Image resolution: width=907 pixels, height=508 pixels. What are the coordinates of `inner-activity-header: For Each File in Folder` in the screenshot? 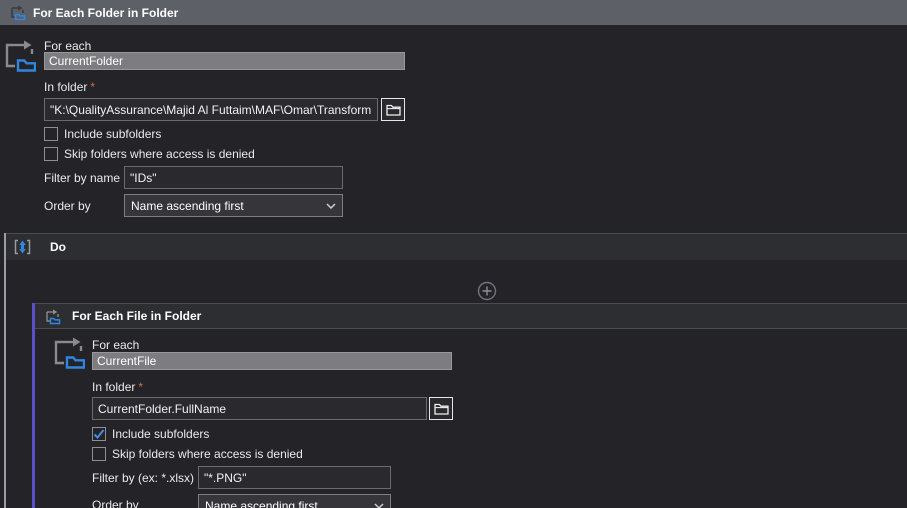 It's located at (471, 316).